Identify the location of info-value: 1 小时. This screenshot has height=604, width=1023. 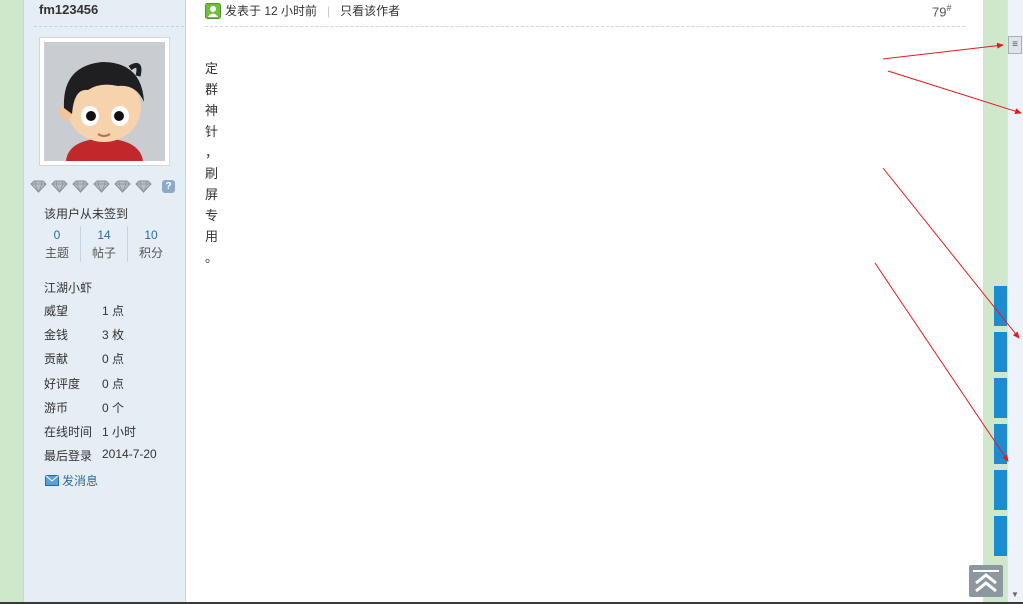
(119, 432).